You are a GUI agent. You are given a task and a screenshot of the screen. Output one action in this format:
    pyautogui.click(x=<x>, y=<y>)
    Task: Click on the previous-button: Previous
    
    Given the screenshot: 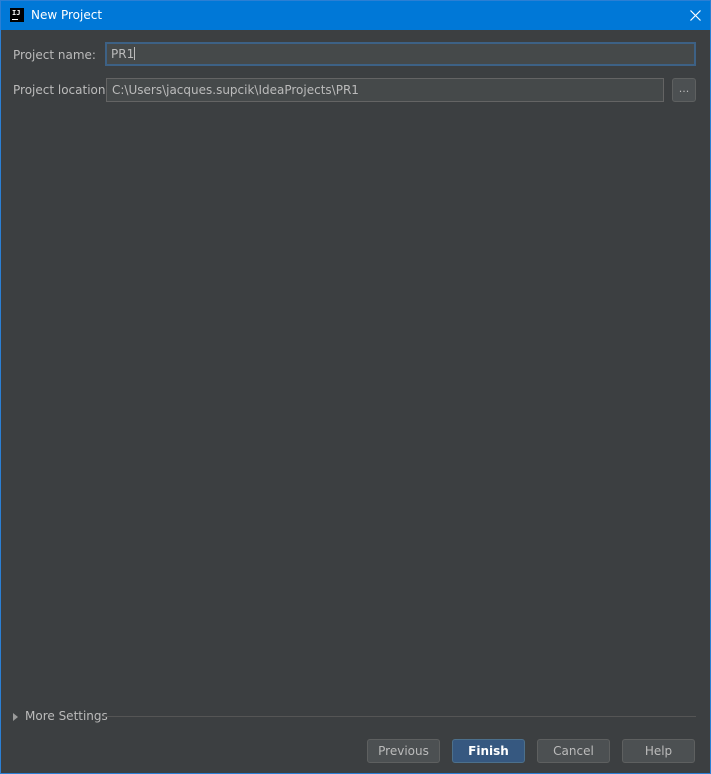 What is the action you would take?
    pyautogui.click(x=403, y=751)
    